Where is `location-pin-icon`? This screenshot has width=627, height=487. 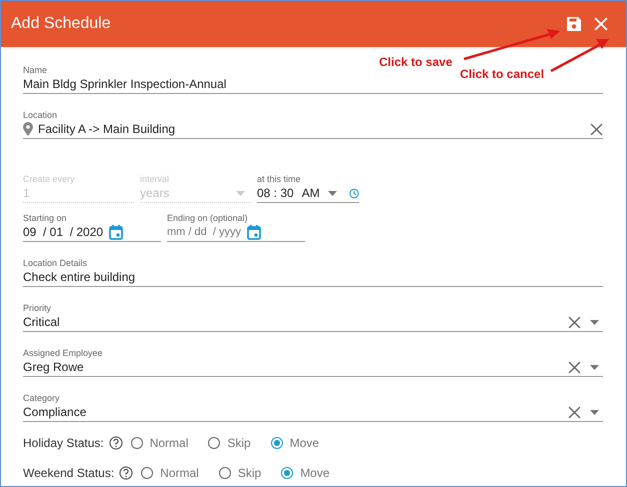 location-pin-icon is located at coordinates (28, 129).